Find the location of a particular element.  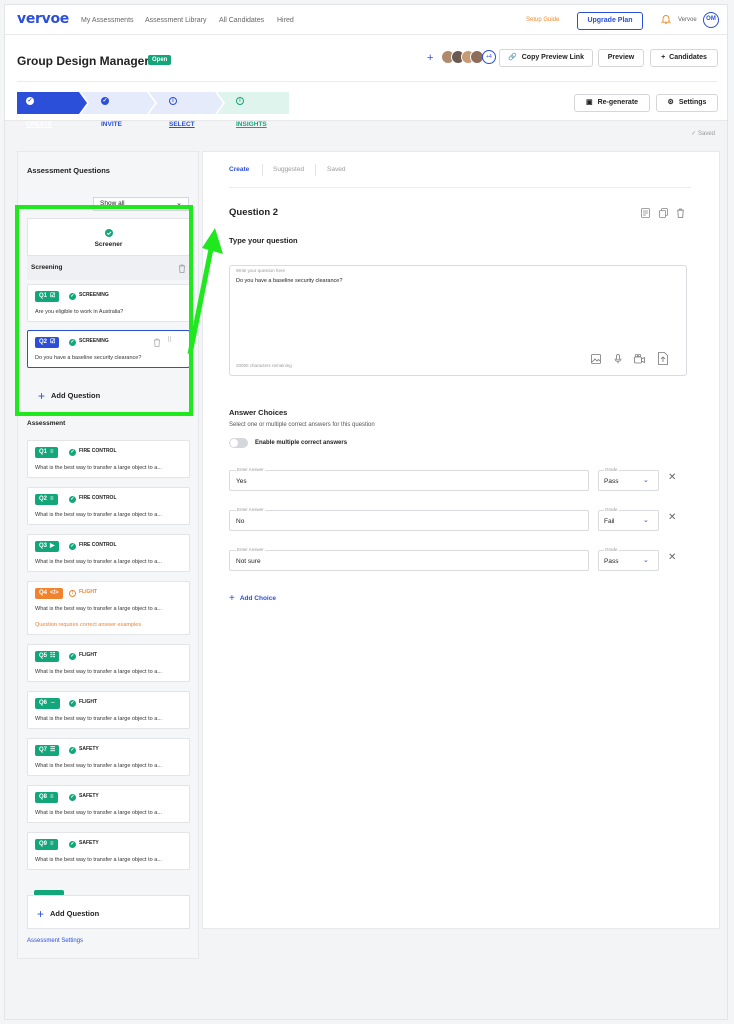

grade-select: Grade Fail ⌄ is located at coordinates (628, 519).